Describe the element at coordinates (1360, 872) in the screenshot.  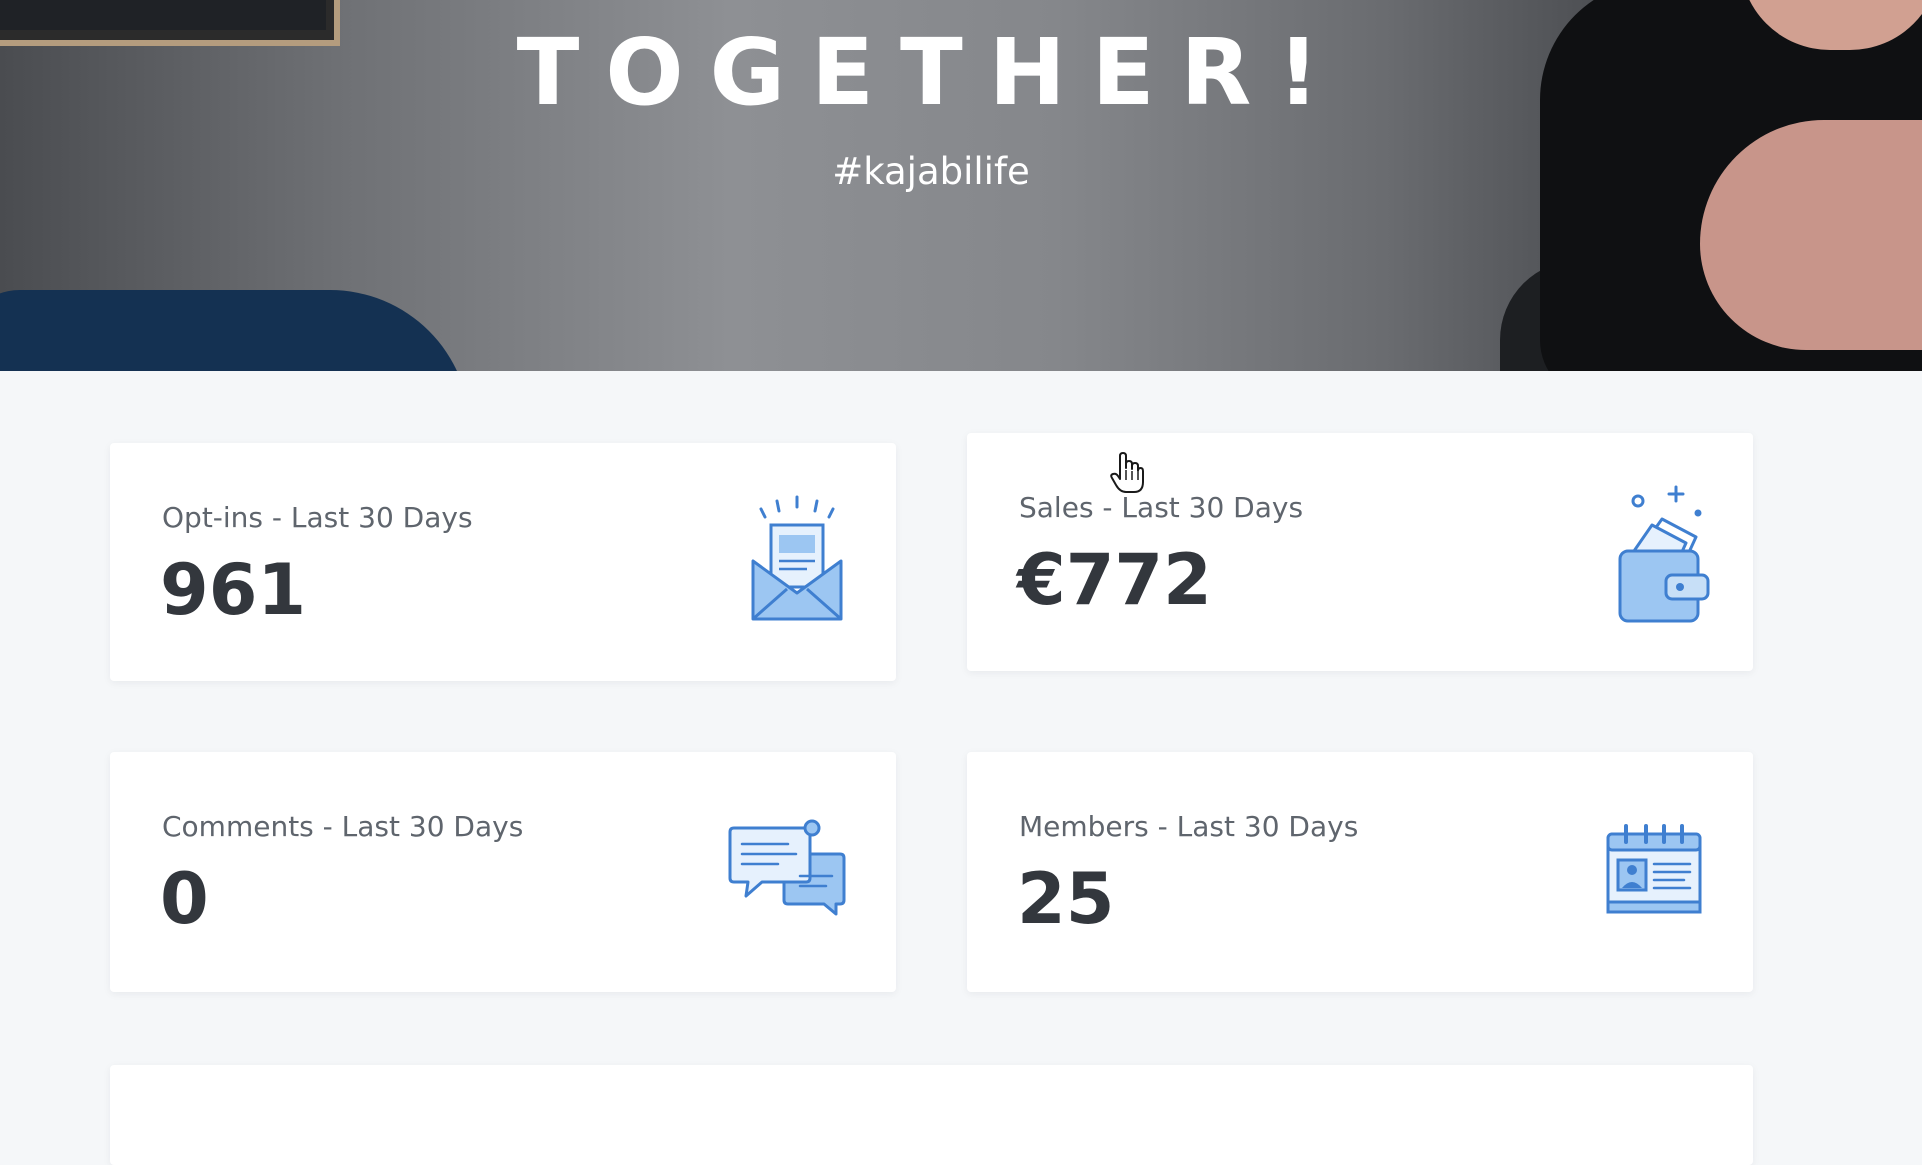
I see `members-stat-card: Members - Last 30 Days 25` at that location.